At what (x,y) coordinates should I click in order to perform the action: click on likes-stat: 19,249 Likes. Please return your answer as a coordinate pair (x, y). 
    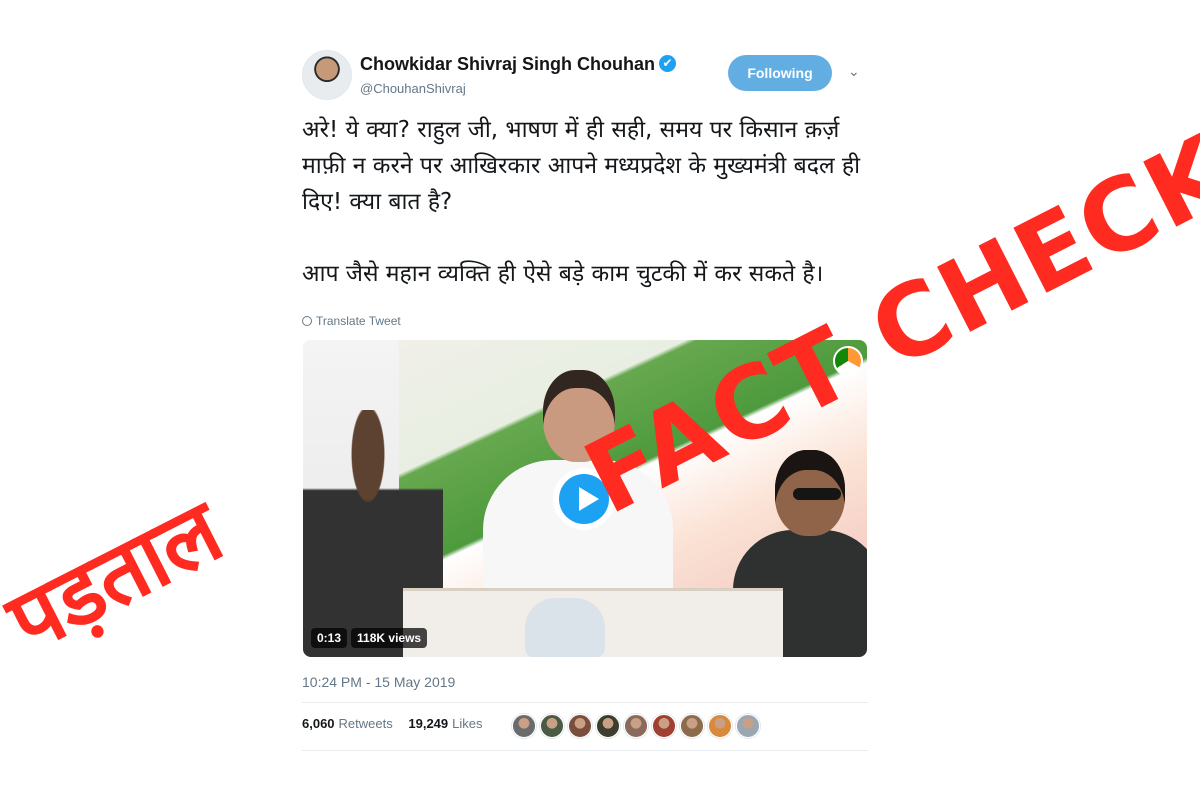
    Looking at the image, I should click on (445, 723).